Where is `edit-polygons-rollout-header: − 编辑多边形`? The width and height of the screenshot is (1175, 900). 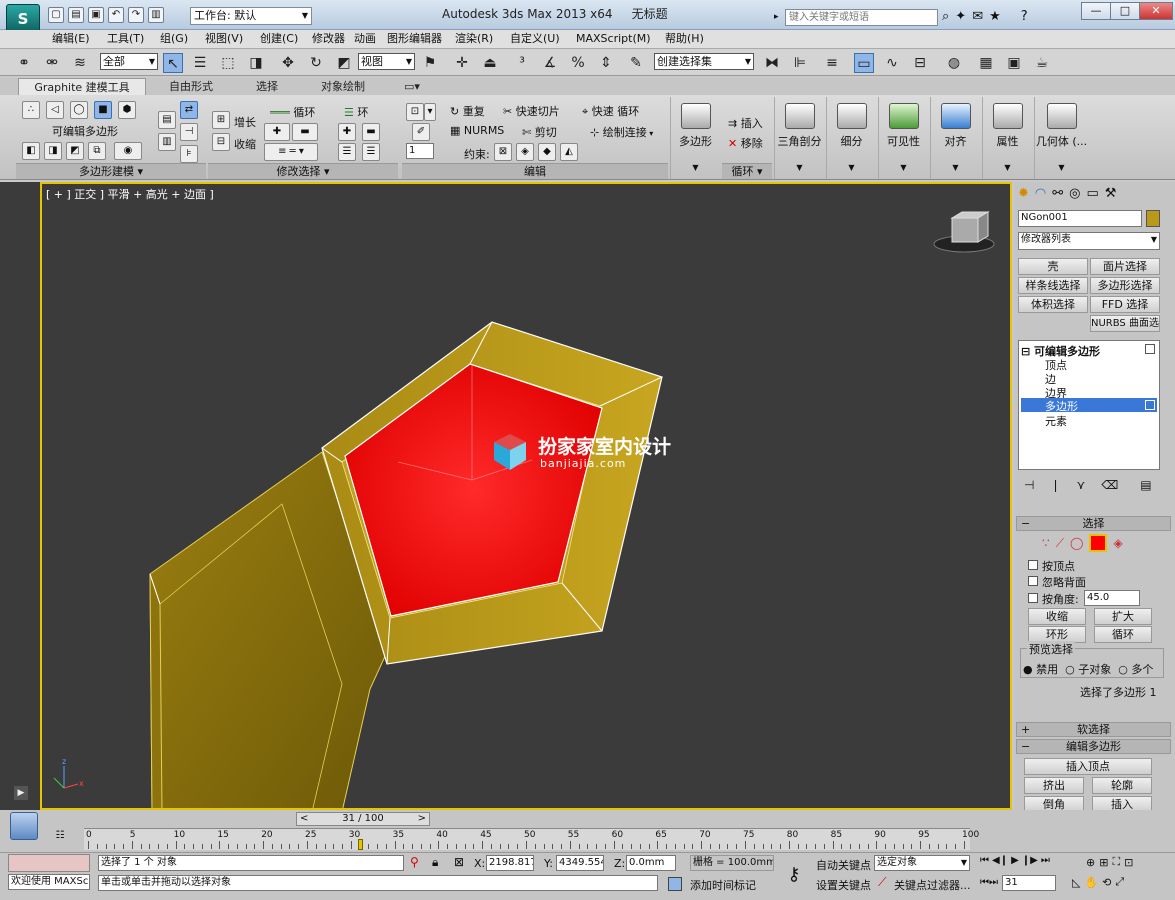 edit-polygons-rollout-header: − 编辑多边形 is located at coordinates (1093, 746).